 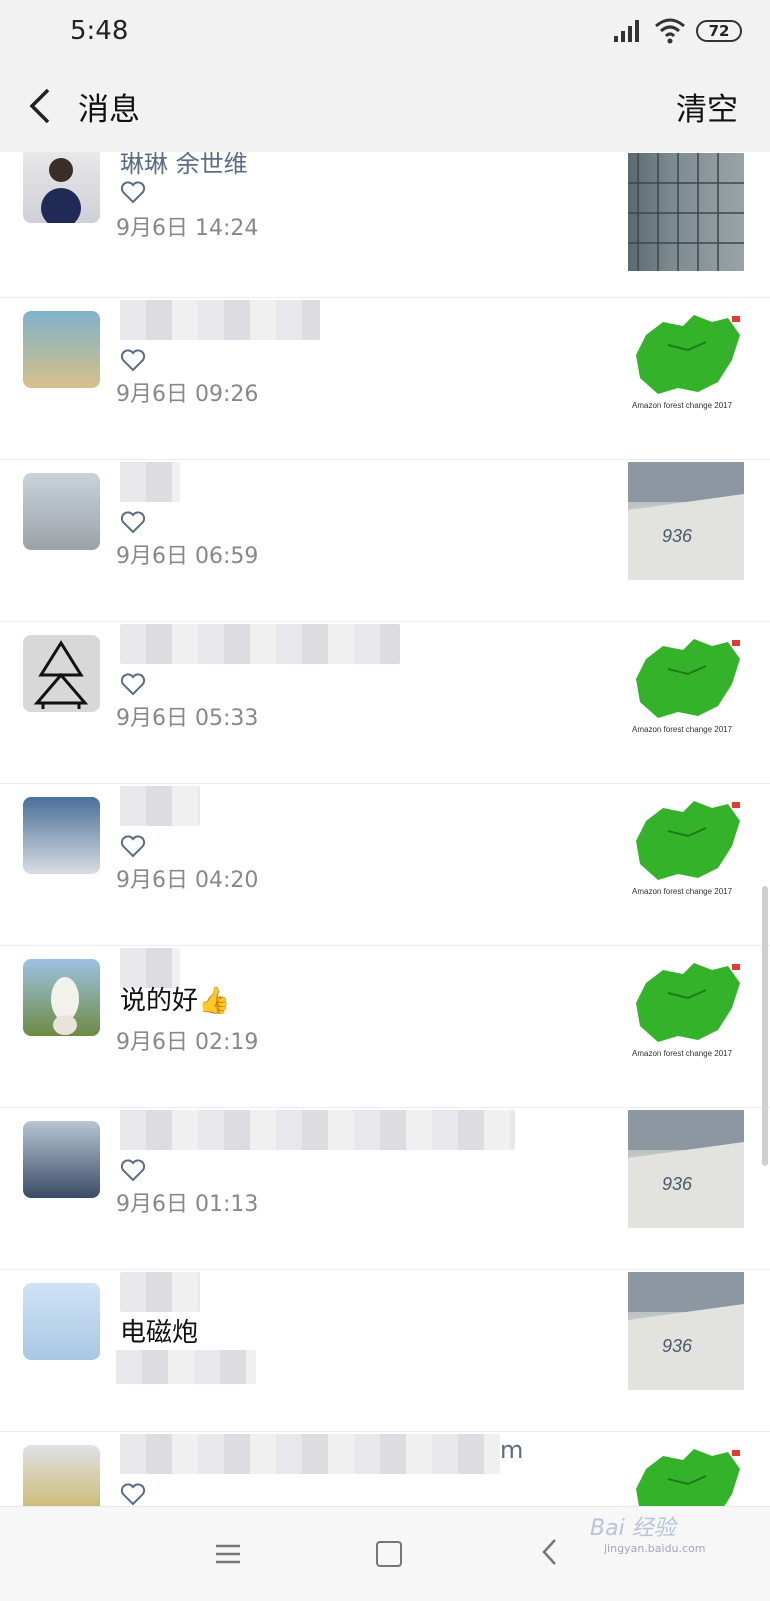 What do you see at coordinates (385, 703) in the screenshot?
I see `list-item: 9月6日 05:33 Amazon forest change 2017` at bounding box center [385, 703].